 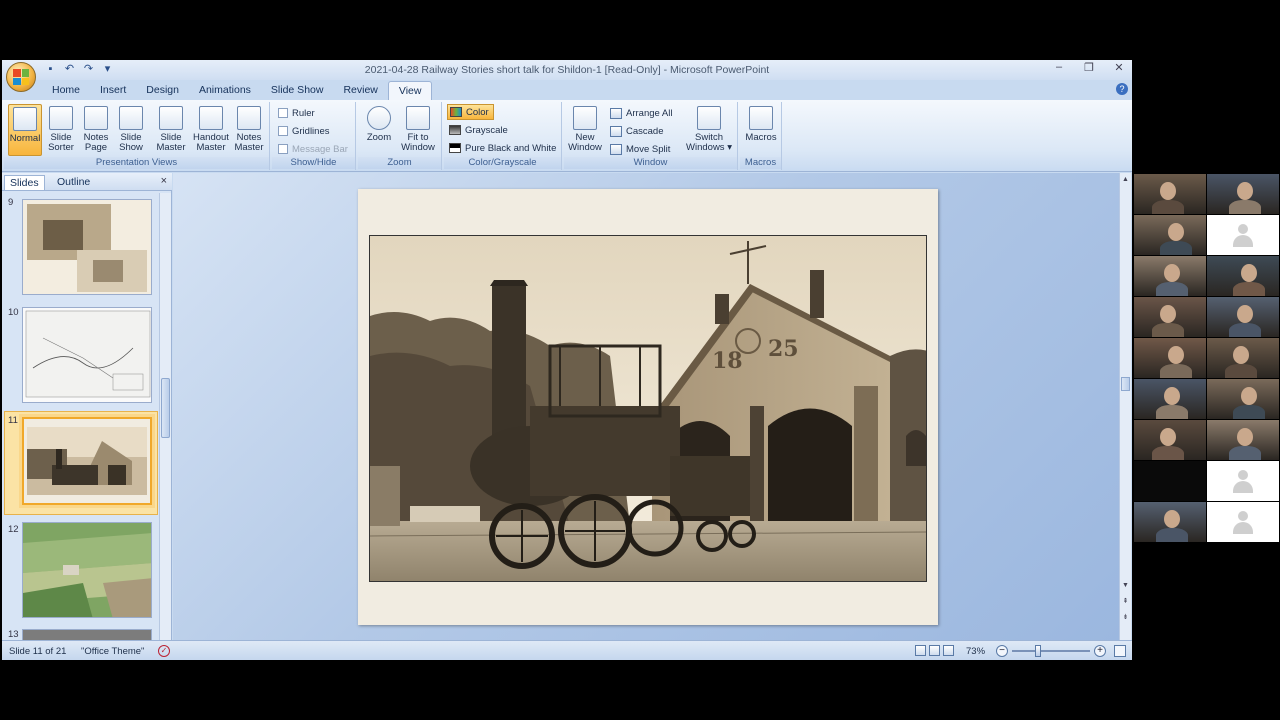 What do you see at coordinates (96, 118) in the screenshot?
I see `notes-page-icon` at bounding box center [96, 118].